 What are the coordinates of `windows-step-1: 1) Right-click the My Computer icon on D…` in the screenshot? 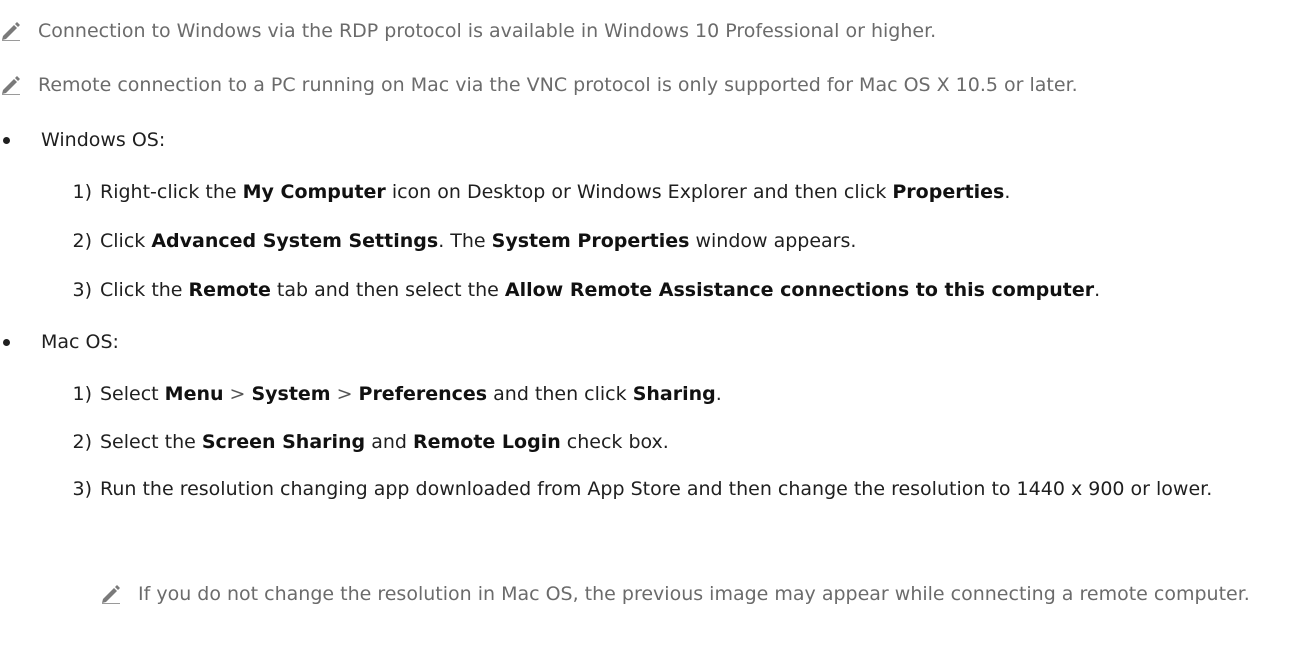 It's located at (505, 192).